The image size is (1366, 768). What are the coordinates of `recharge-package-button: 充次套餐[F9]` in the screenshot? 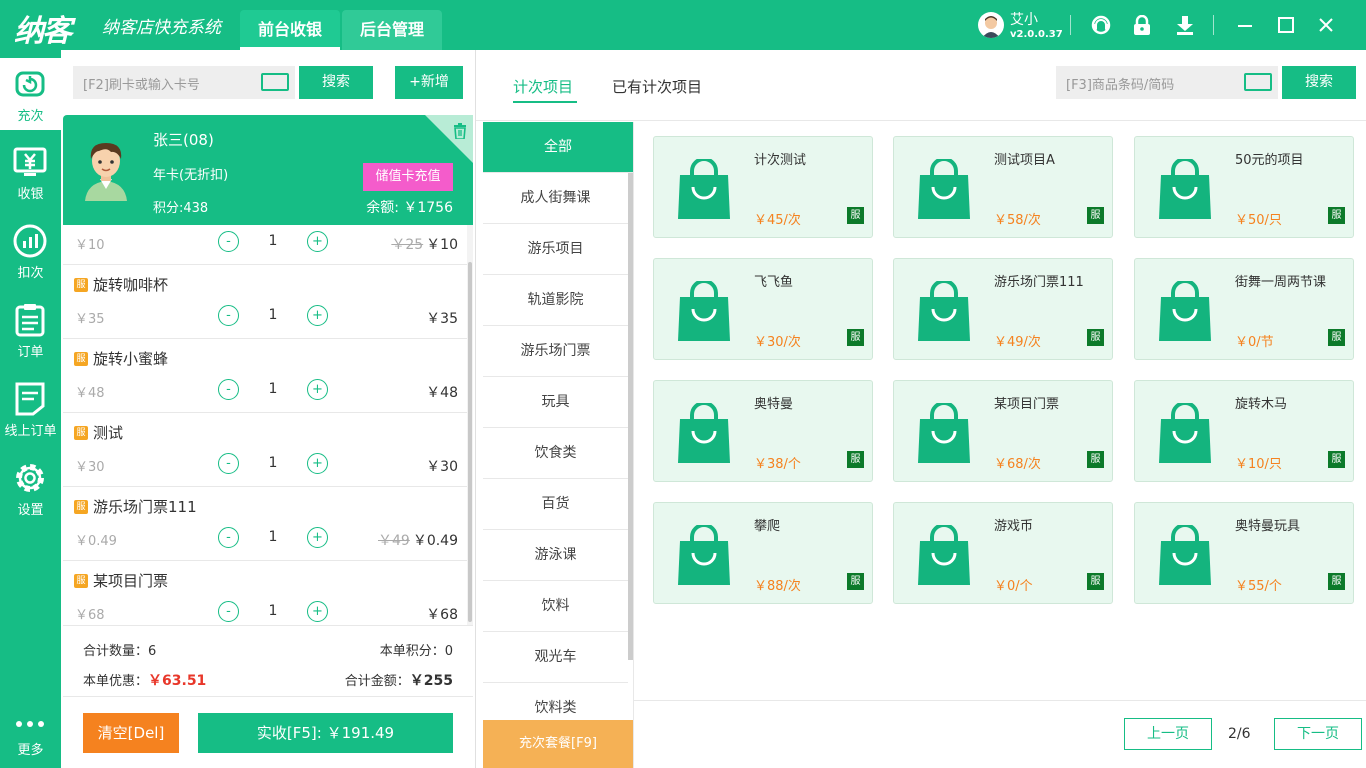 It's located at (558, 744).